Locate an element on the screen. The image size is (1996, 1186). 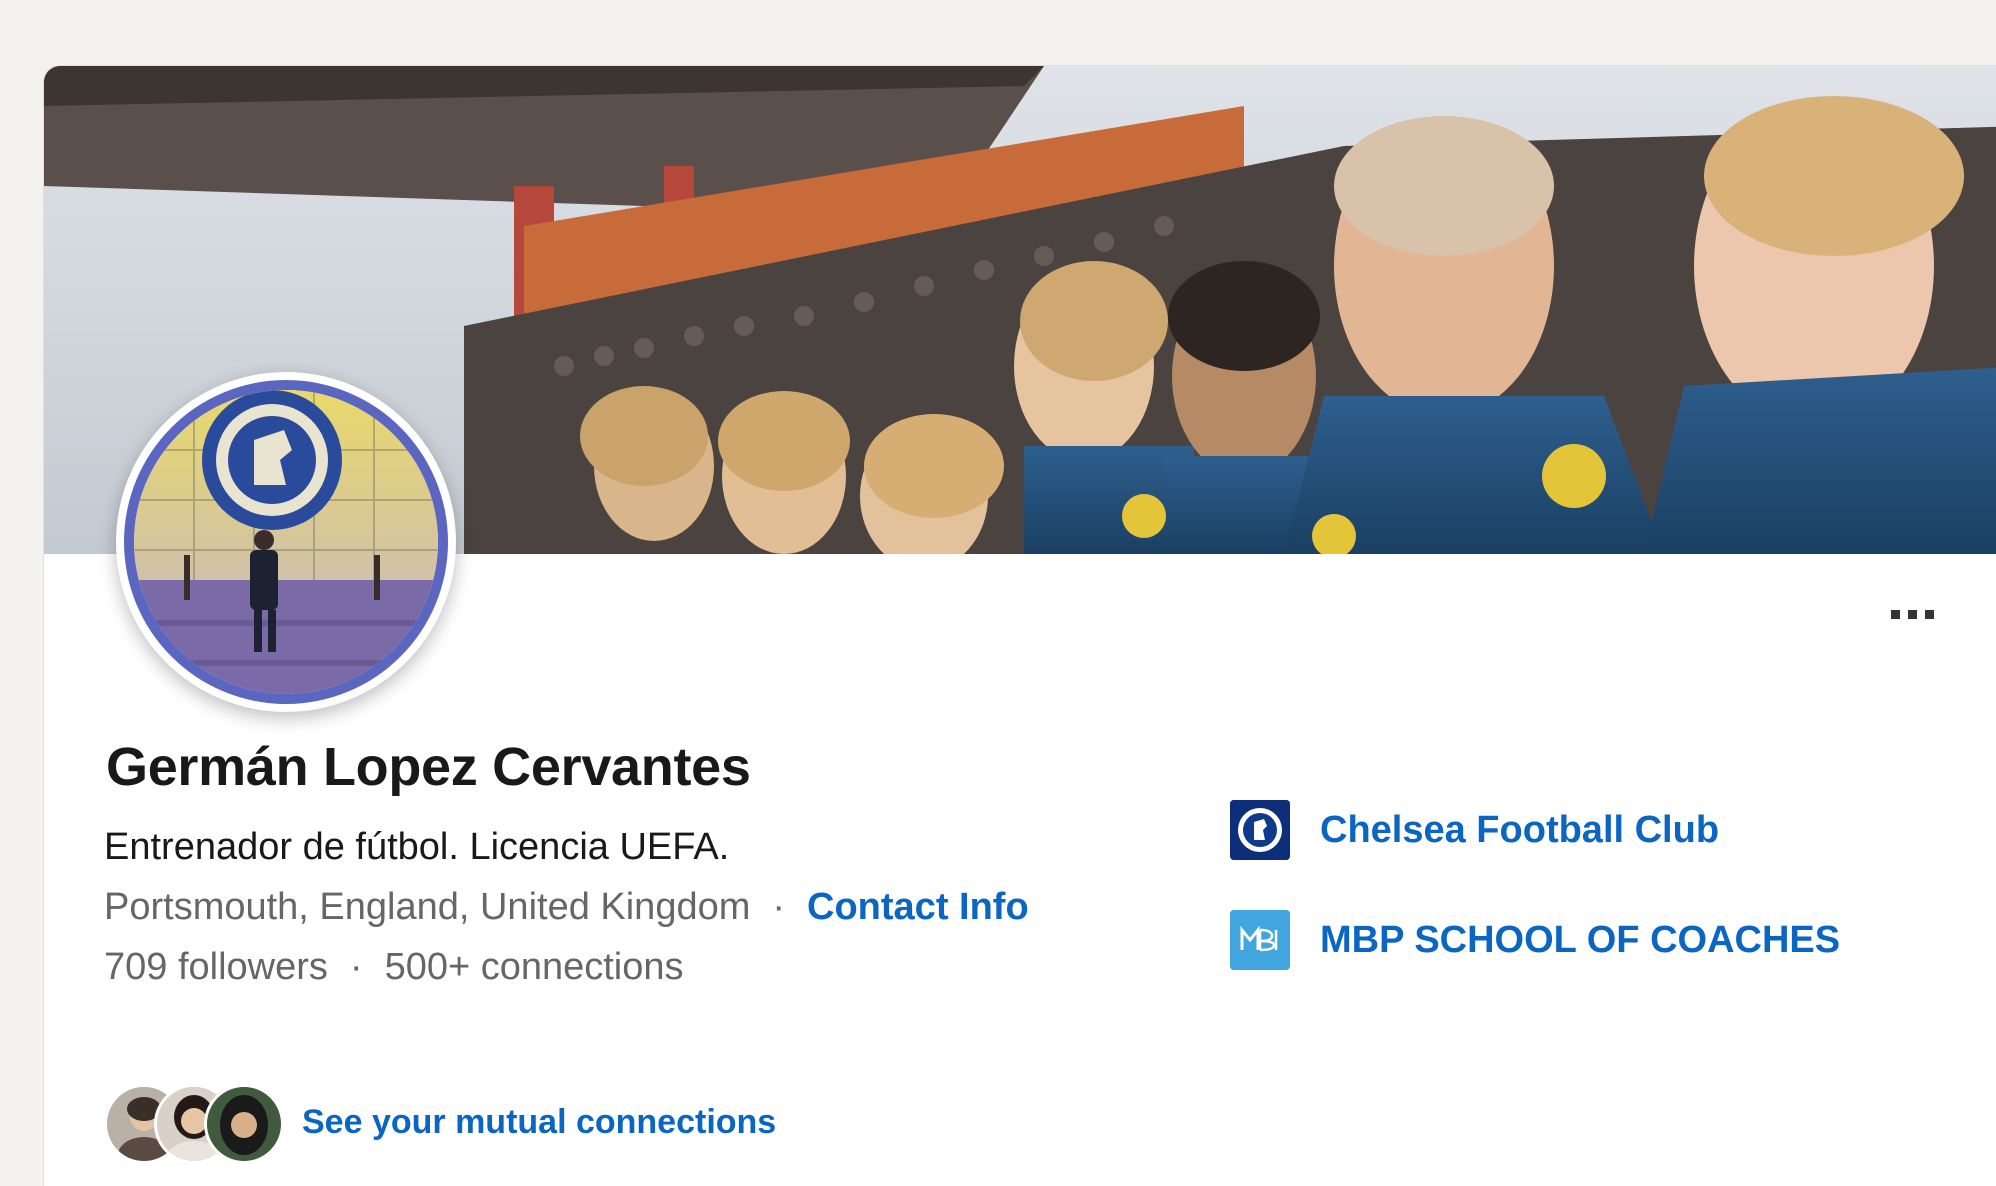
profile-avatar is located at coordinates (286, 542).